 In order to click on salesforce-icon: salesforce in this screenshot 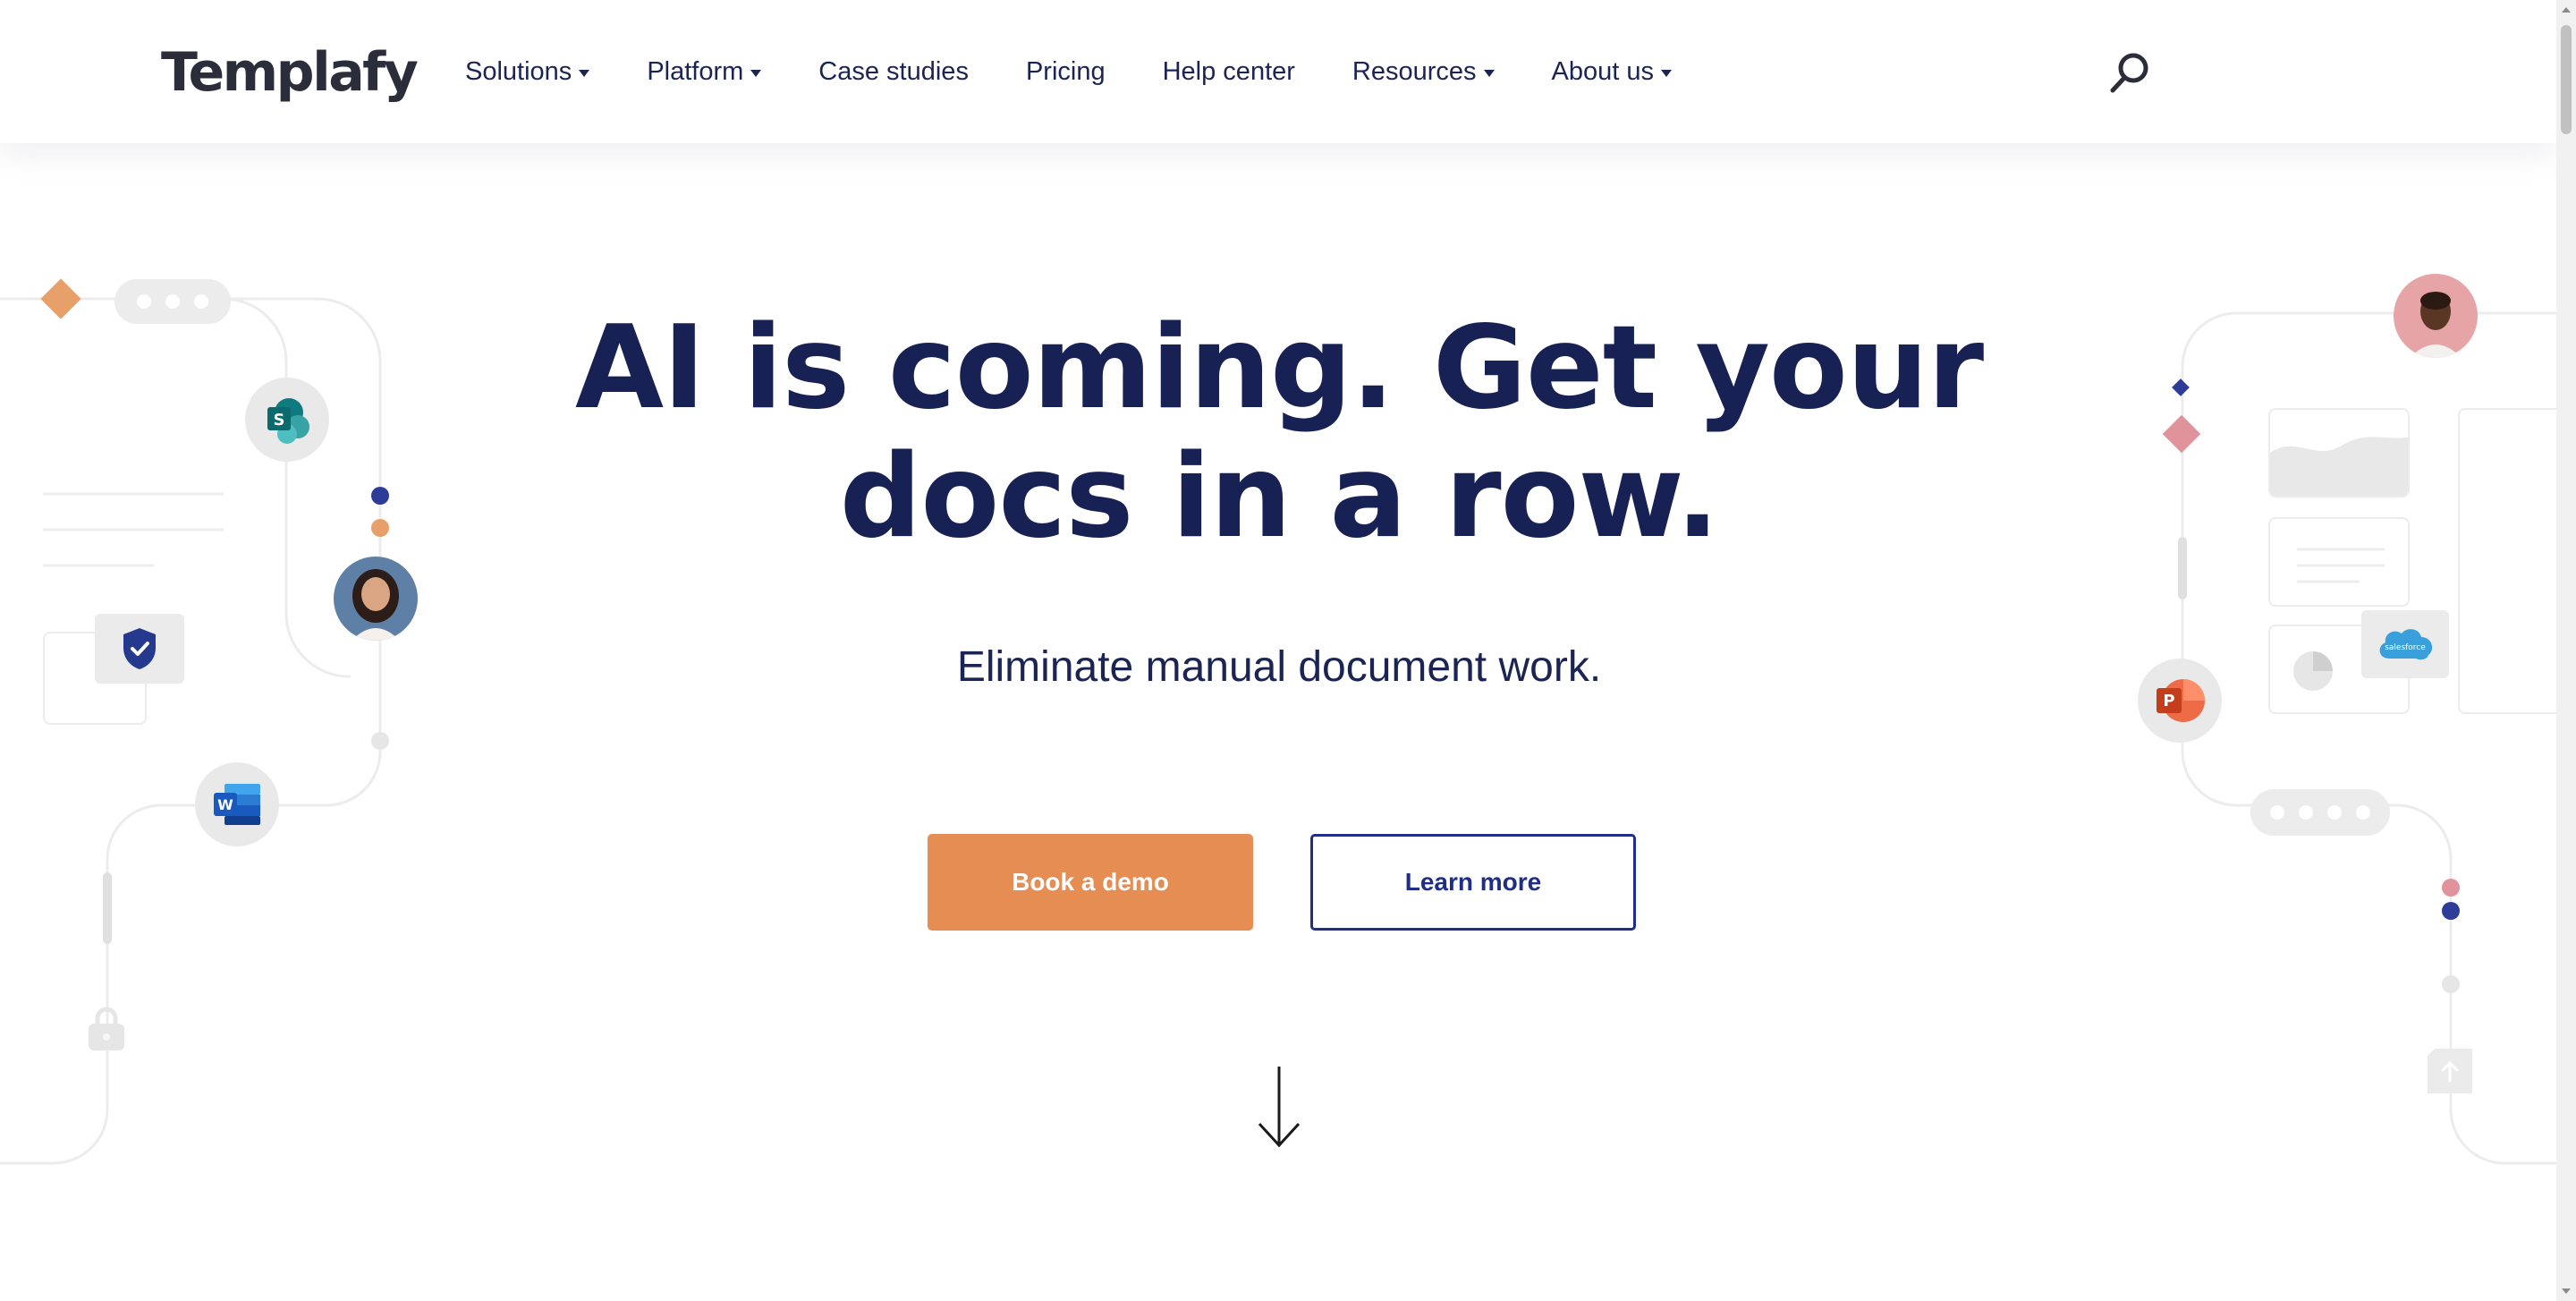, I will do `click(2405, 644)`.